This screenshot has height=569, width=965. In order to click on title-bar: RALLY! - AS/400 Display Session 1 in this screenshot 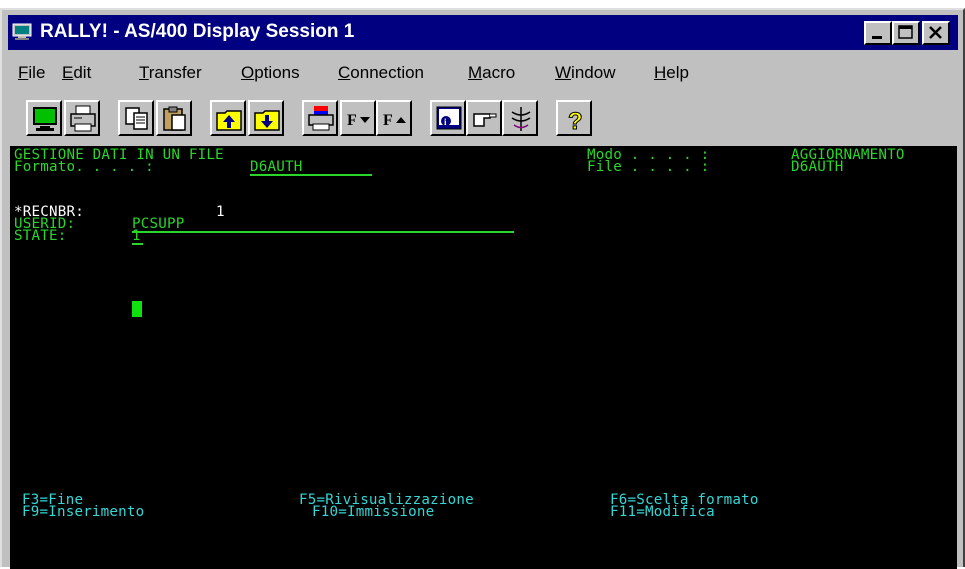, I will do `click(483, 32)`.